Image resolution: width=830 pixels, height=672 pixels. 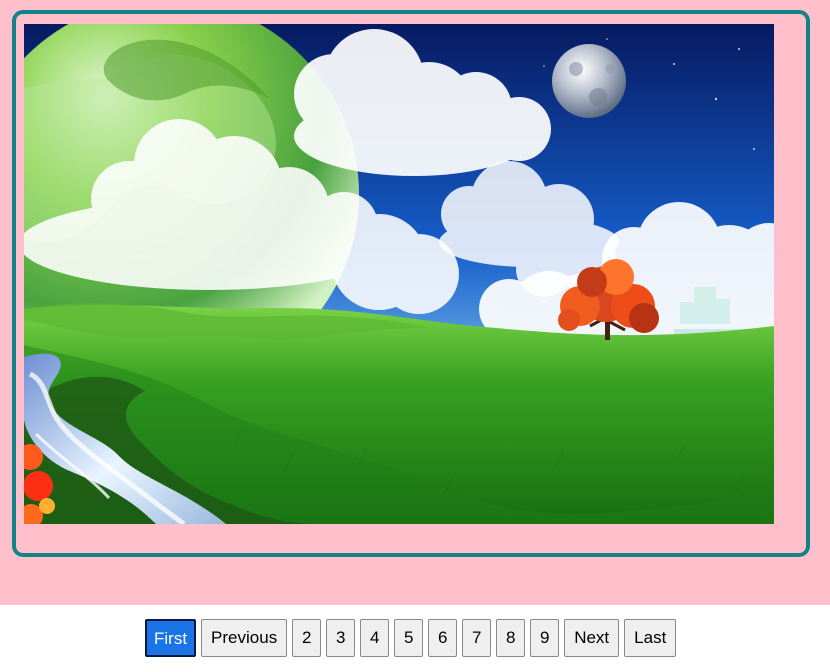 What do you see at coordinates (477, 638) in the screenshot?
I see `pagination-page-7-button: 7` at bounding box center [477, 638].